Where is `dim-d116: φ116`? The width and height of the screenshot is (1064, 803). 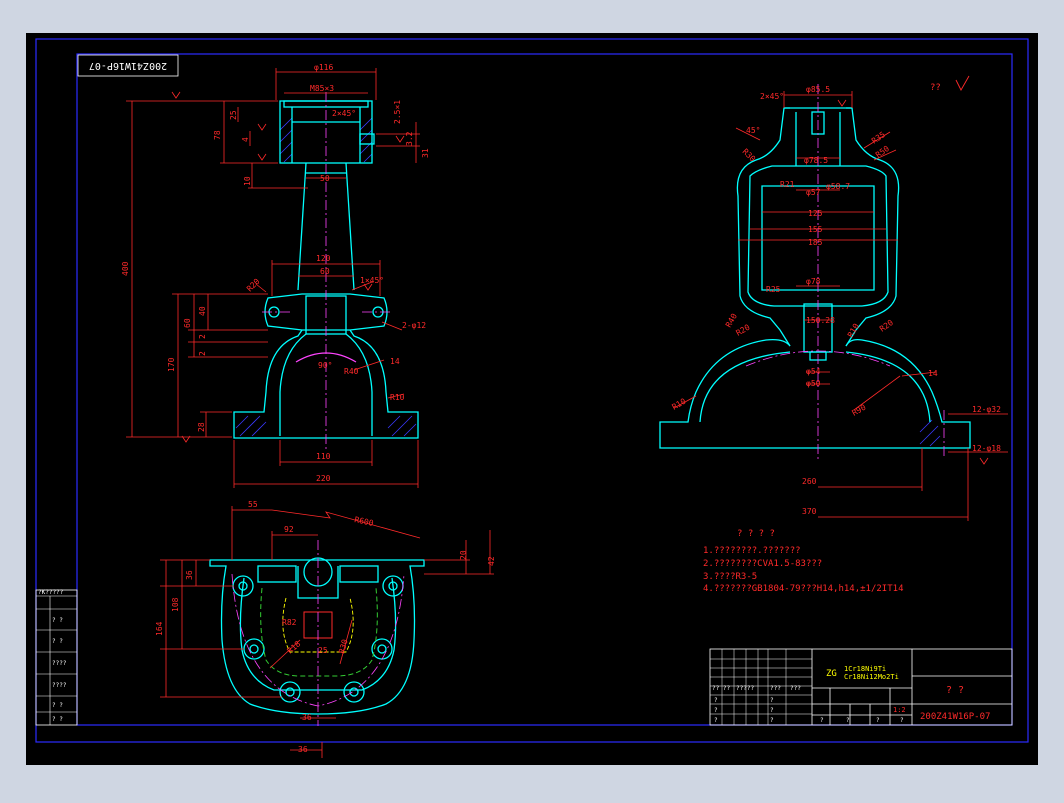 dim-d116: φ116 is located at coordinates (323, 67).